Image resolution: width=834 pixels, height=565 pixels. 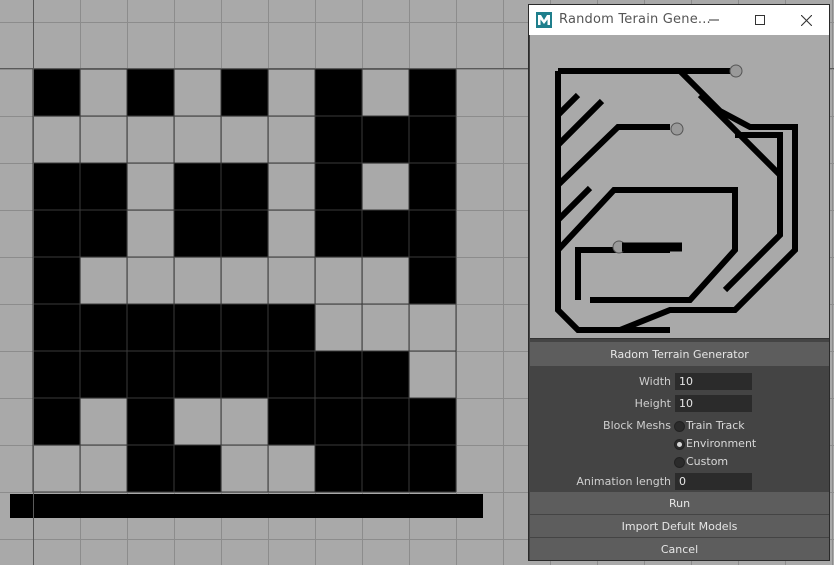 I want to click on cancel-button: Cancel, so click(x=679, y=549).